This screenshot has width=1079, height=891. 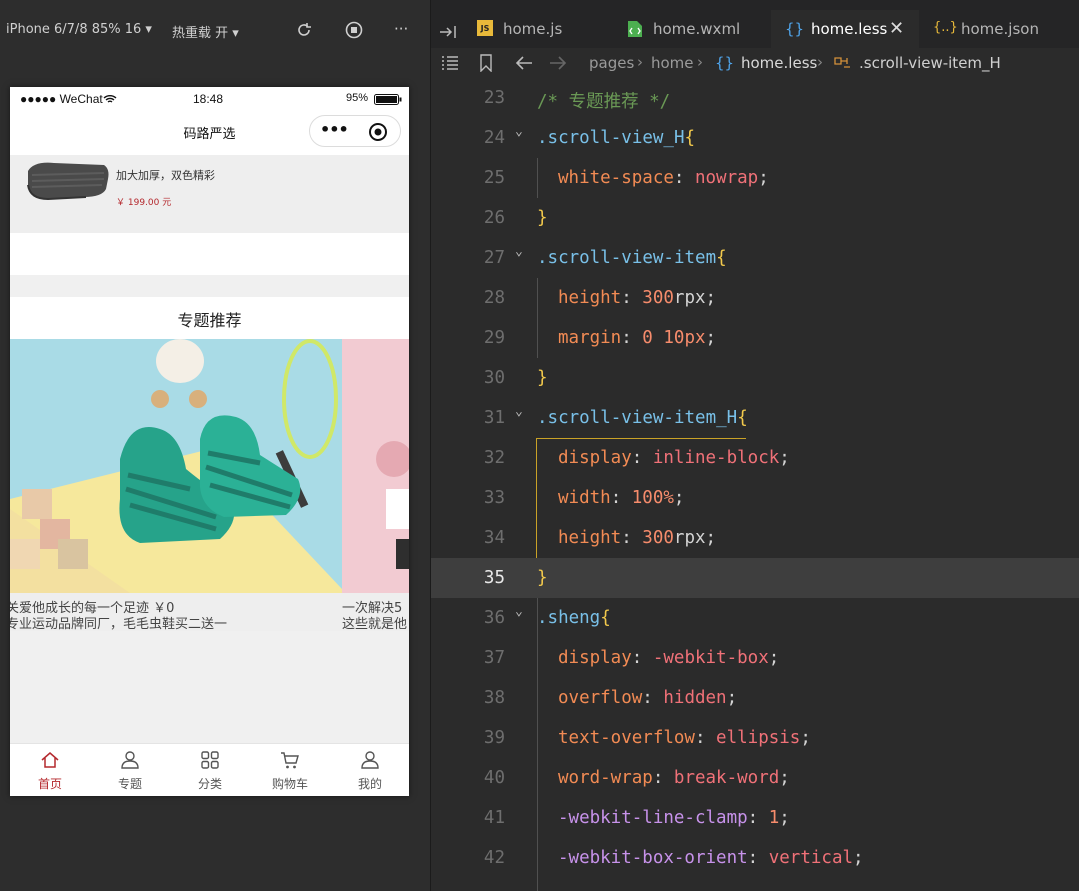 I want to click on code-line: 27 ⌄ .scroll-view-item{, so click(x=755, y=258).